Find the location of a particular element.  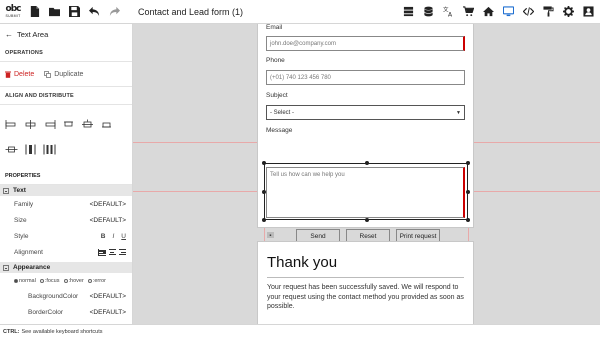

duplicate-button: Duplicate is located at coordinates (63, 74).